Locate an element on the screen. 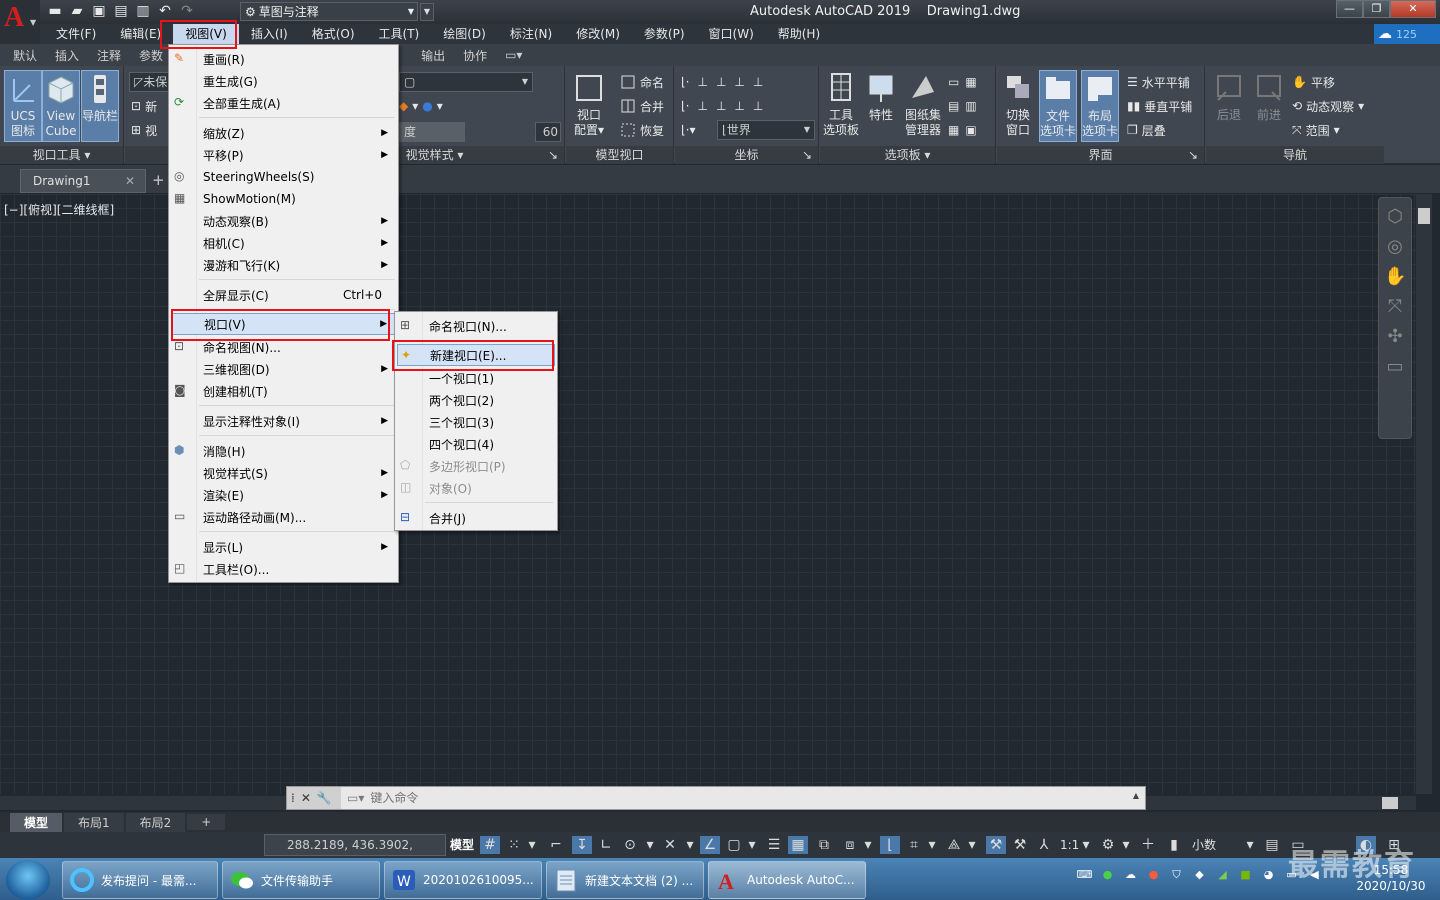  extents-button: ⤧ 范围 ▾ is located at coordinates (1316, 130).